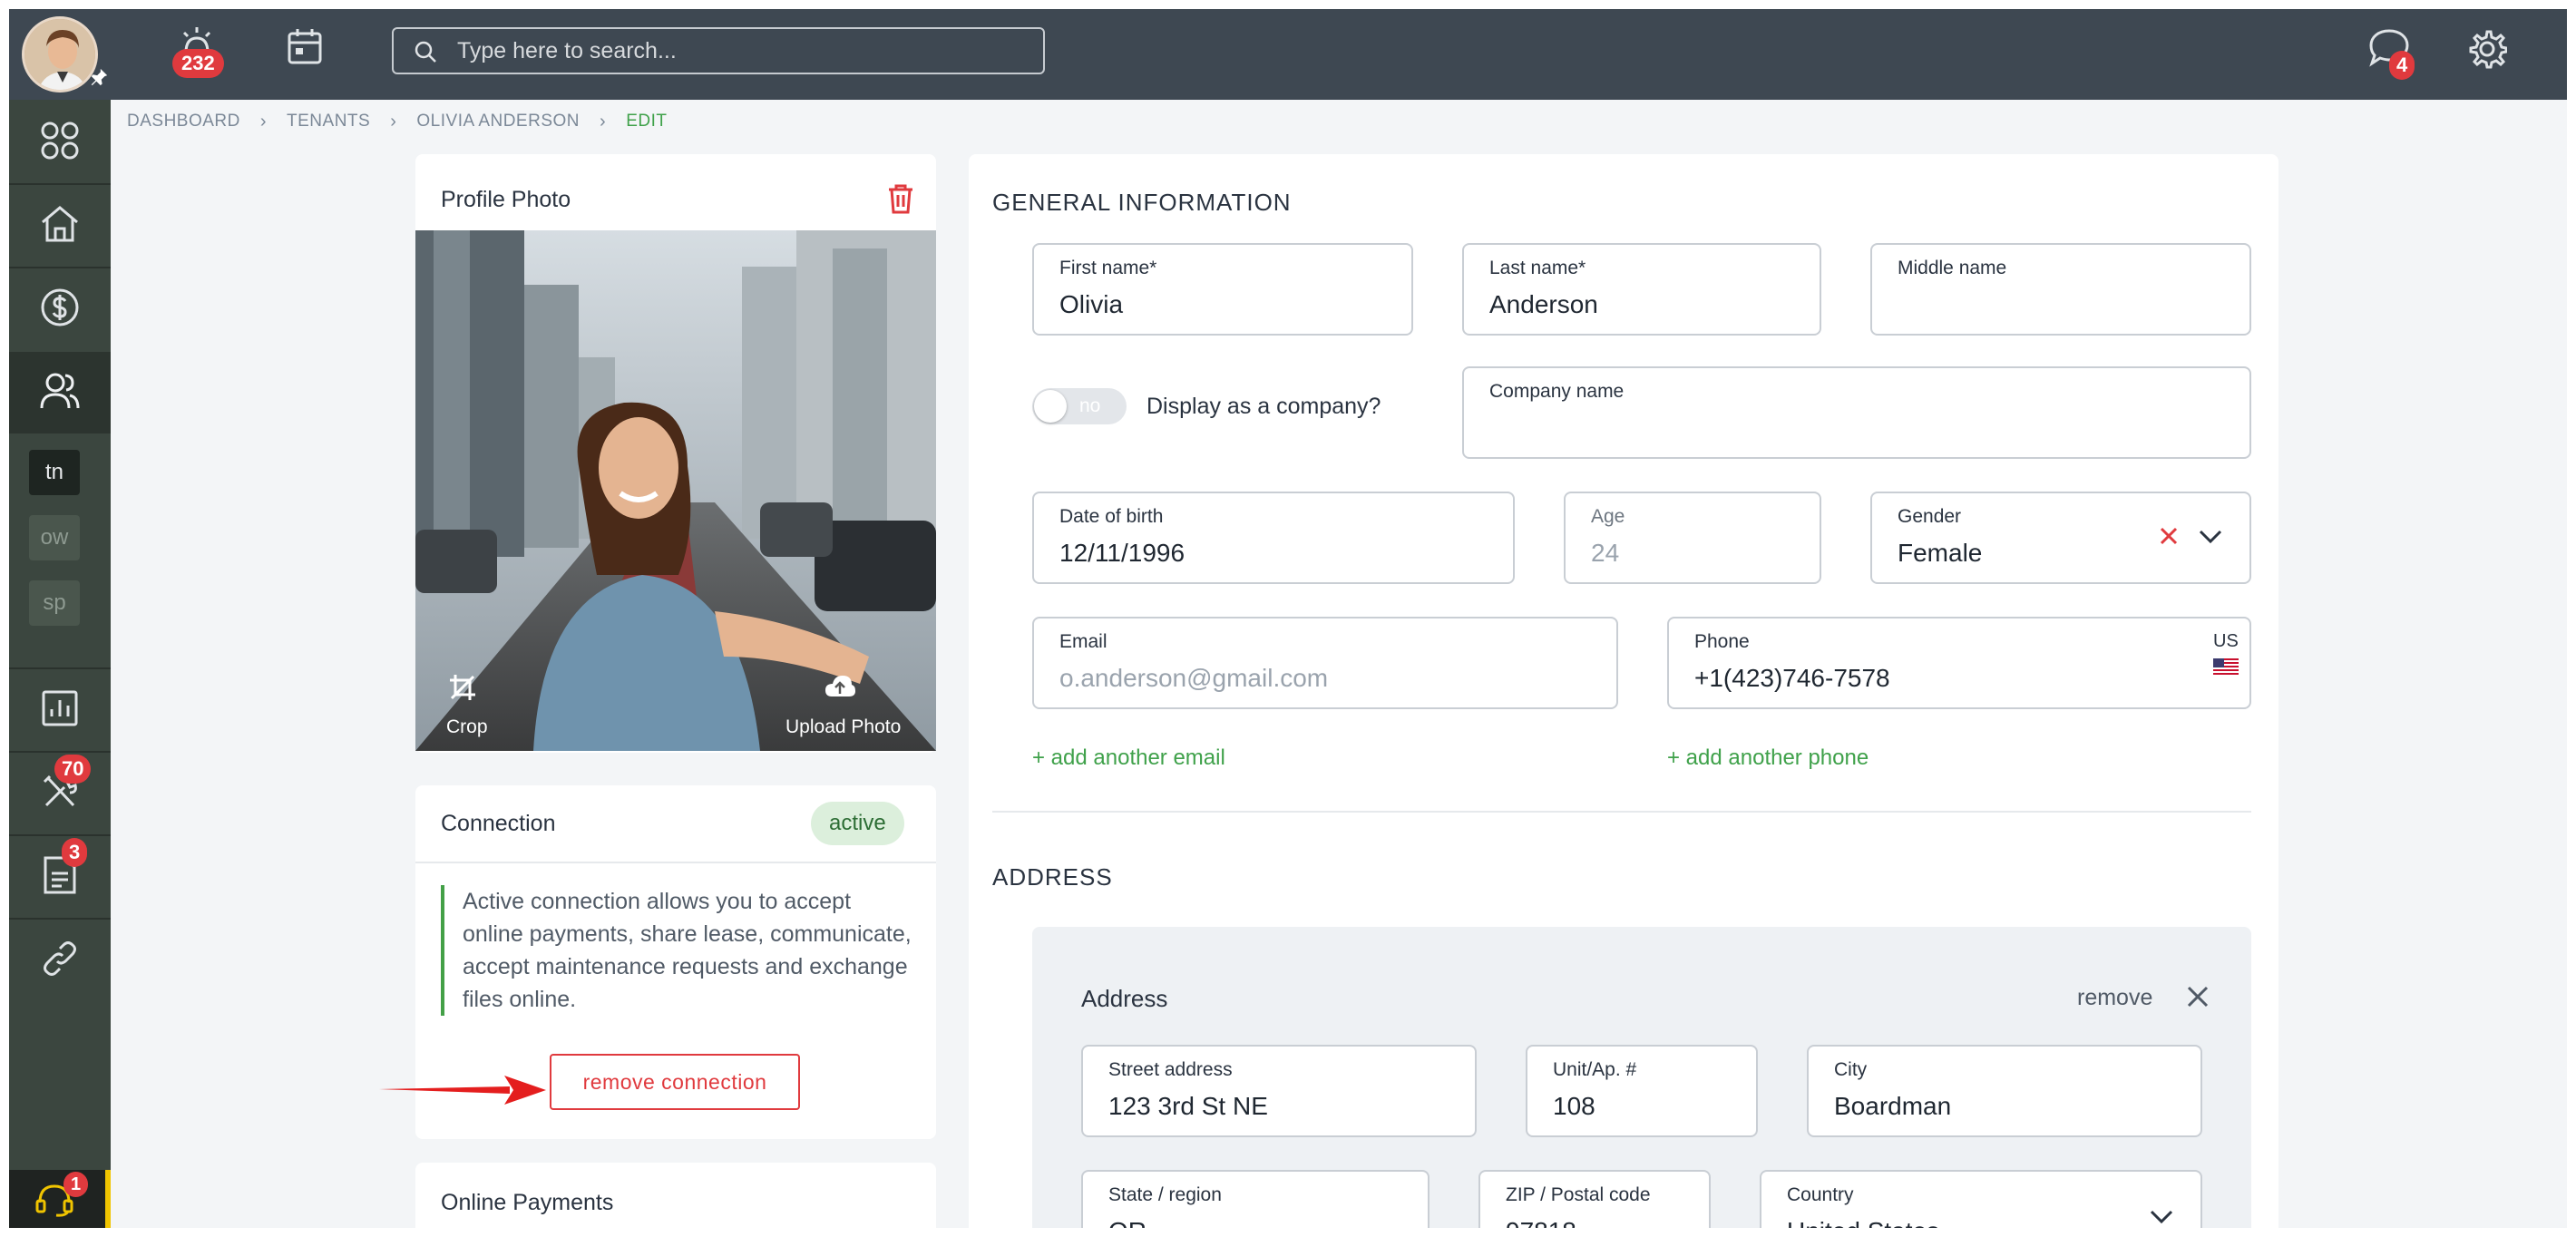 The height and width of the screenshot is (1237, 2576). Describe the element at coordinates (1959, 663) in the screenshot. I see `phone-field: Phone +1(423)746-7578 US` at that location.